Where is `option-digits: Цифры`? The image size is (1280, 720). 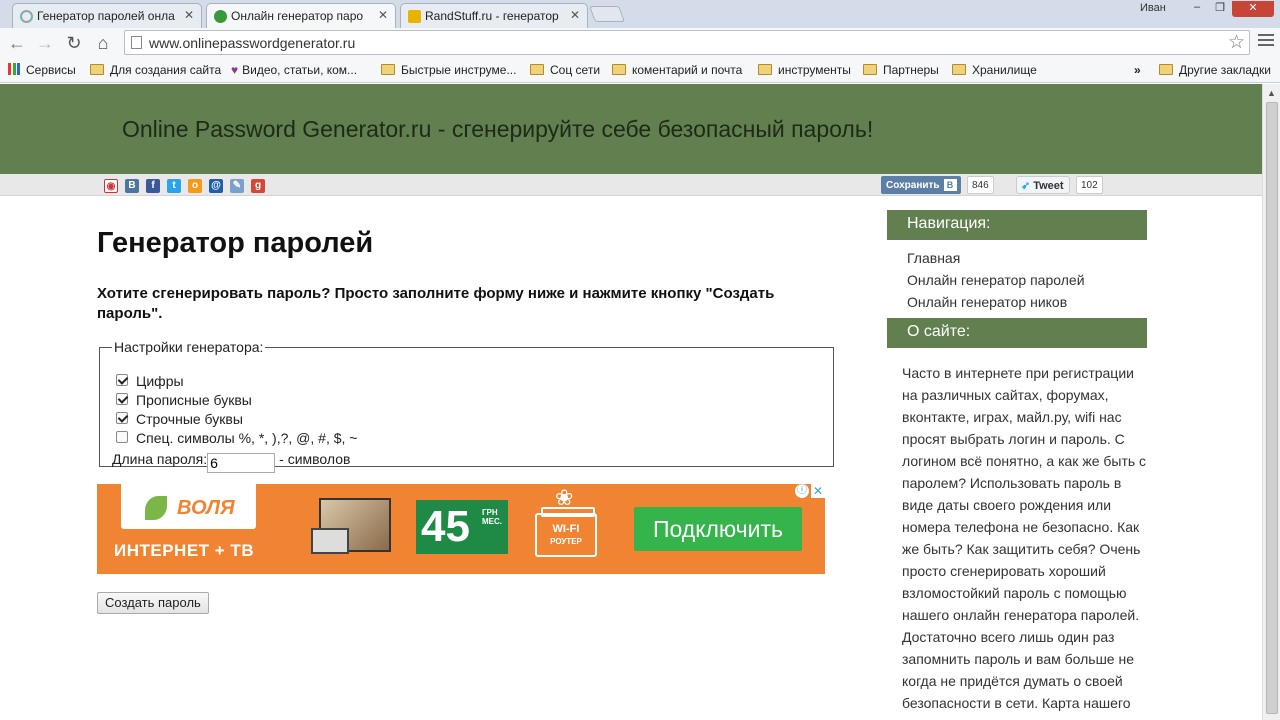
option-digits: Цифры is located at coordinates (150, 381).